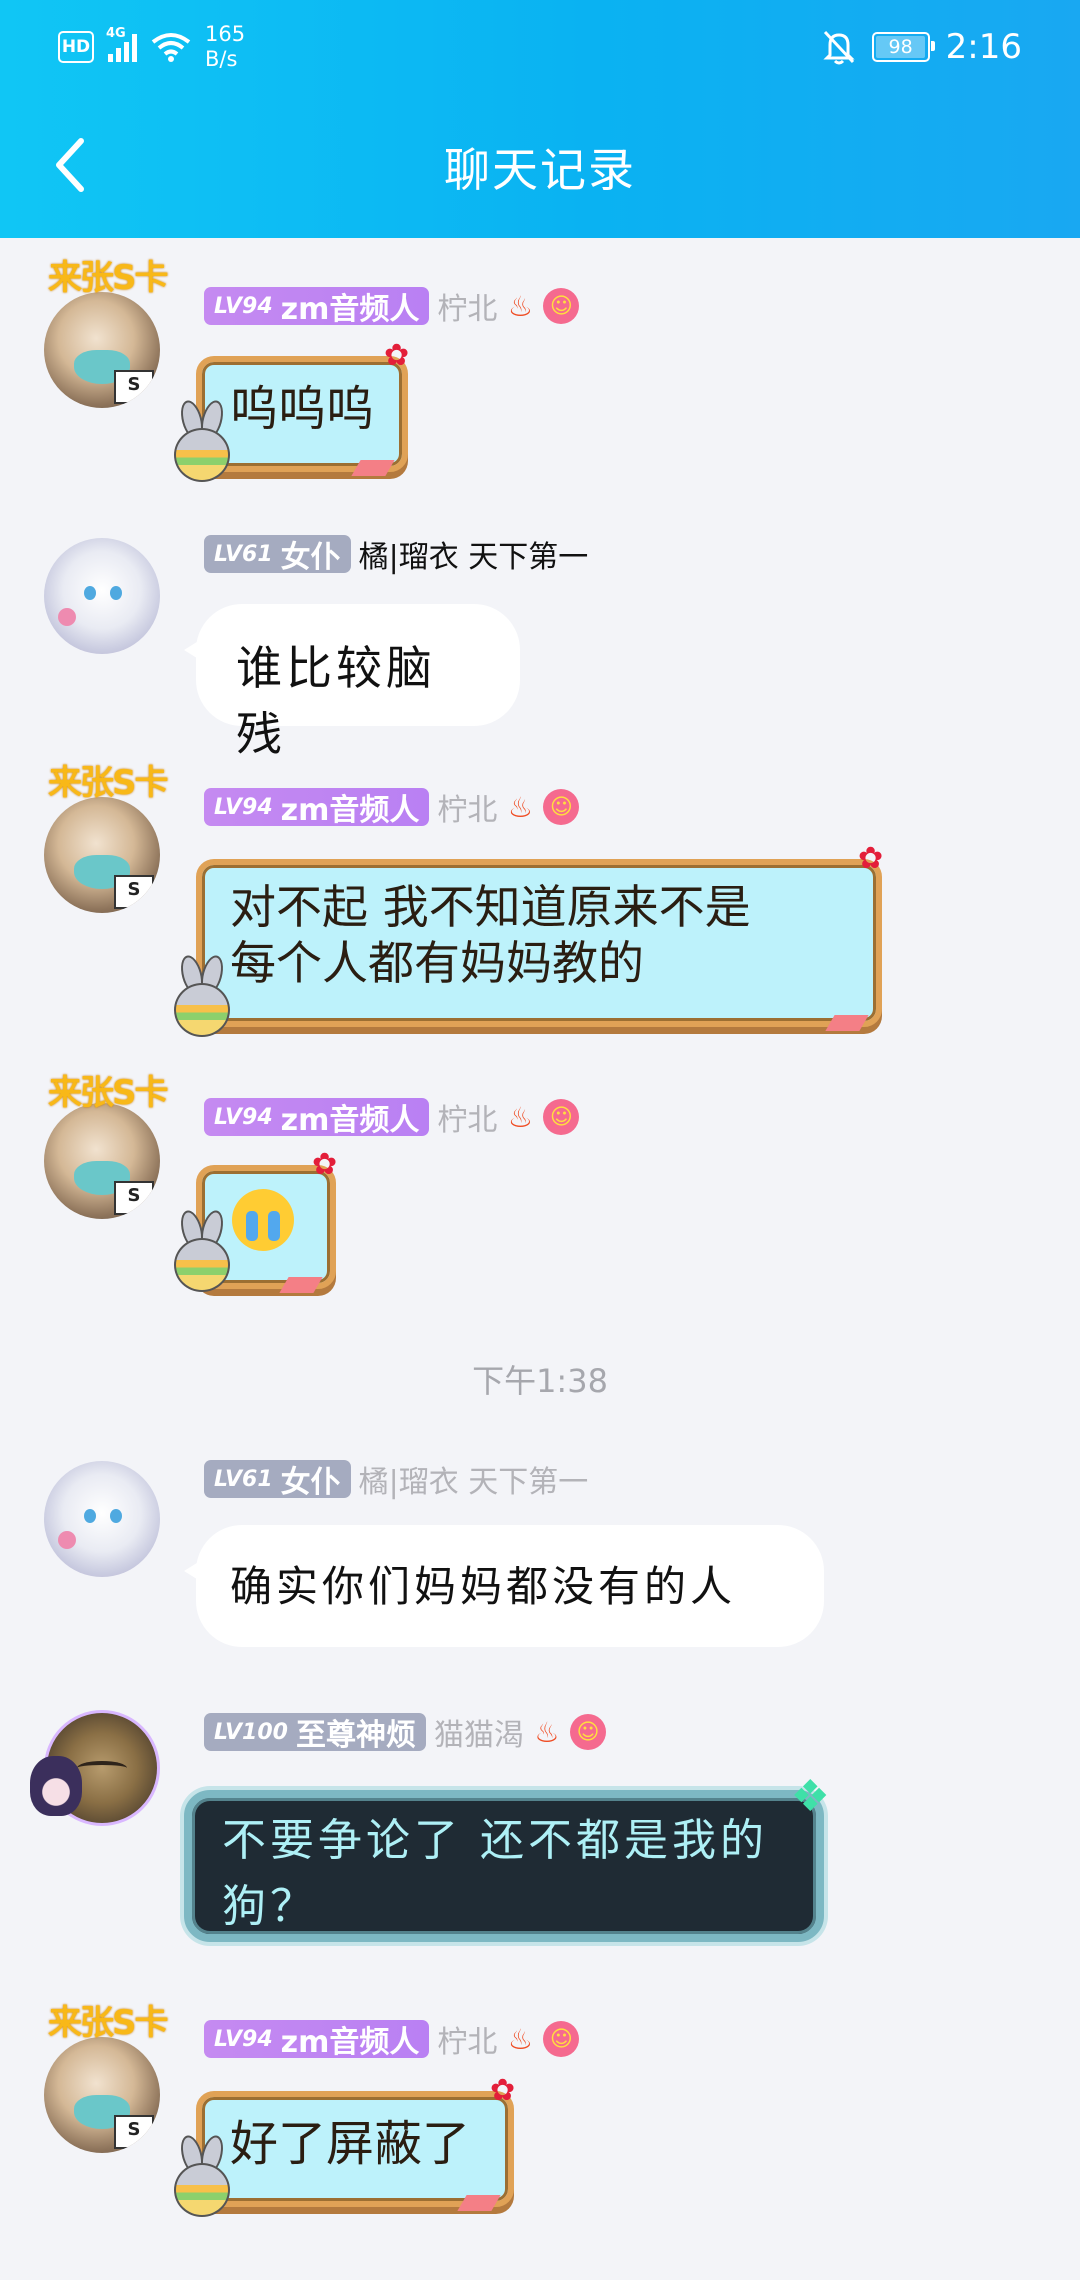 The image size is (1080, 2280). What do you see at coordinates (983, 47) in the screenshot?
I see `status-time: 2:16` at bounding box center [983, 47].